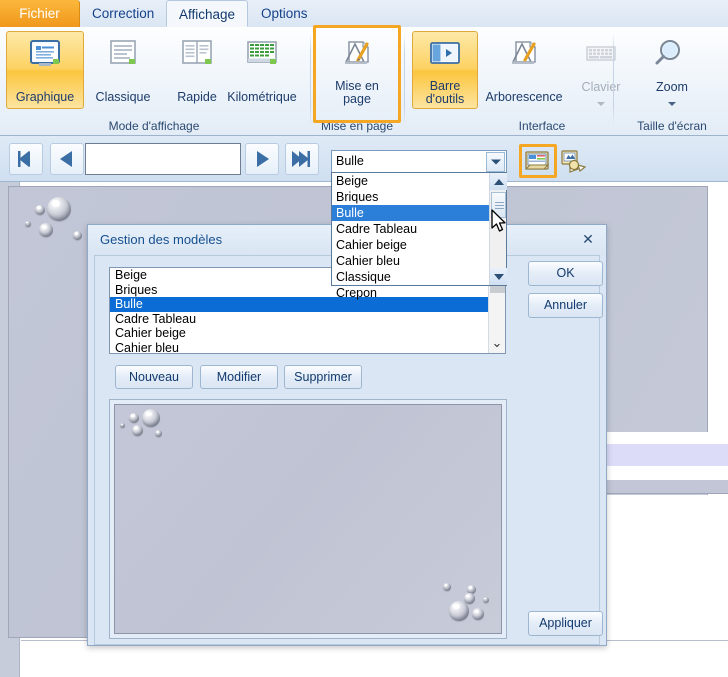 The height and width of the screenshot is (677, 728). Describe the element at coordinates (307, 319) in the screenshot. I see `list-item: Cadre Tableau` at that location.